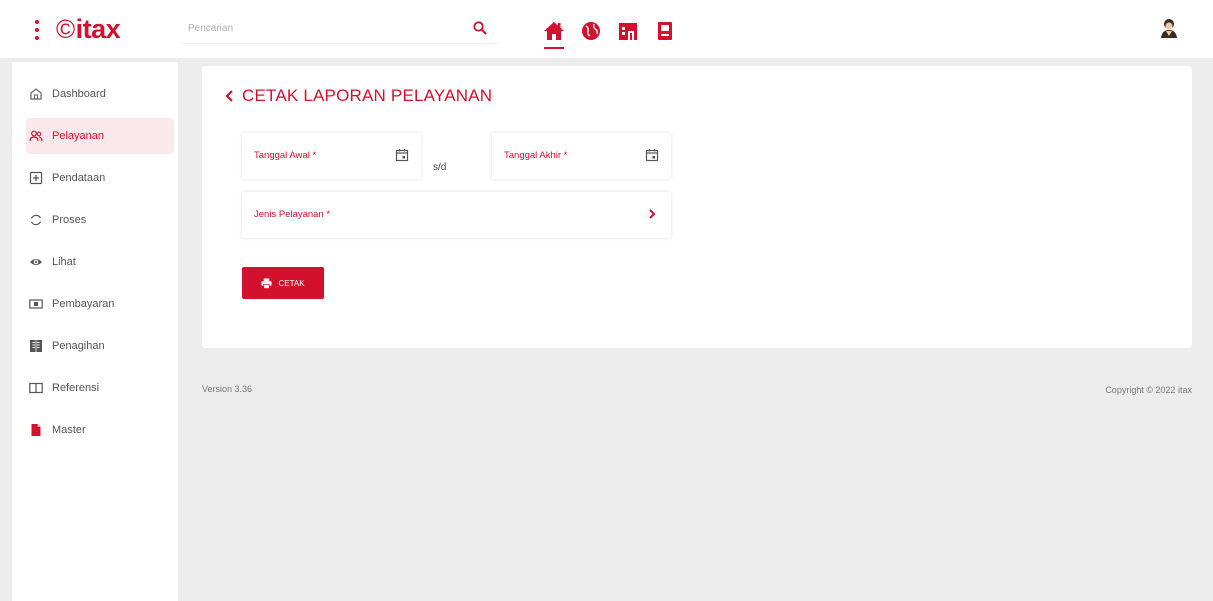 This screenshot has width=1213, height=601. What do you see at coordinates (536, 155) in the screenshot?
I see `end-date-label: Tanggal Akhir *` at bounding box center [536, 155].